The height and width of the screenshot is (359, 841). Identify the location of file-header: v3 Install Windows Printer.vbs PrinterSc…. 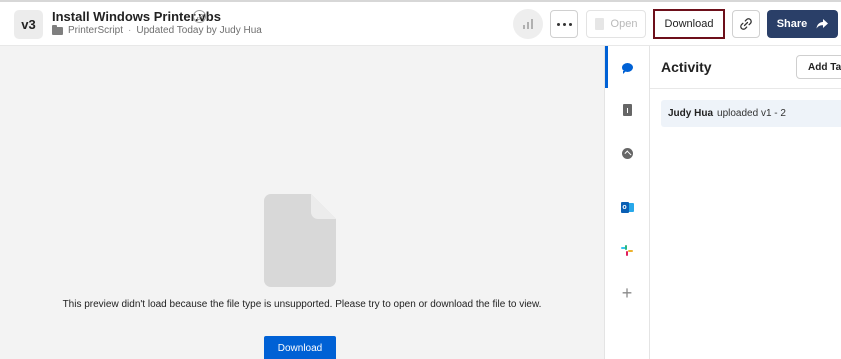
(420, 23).